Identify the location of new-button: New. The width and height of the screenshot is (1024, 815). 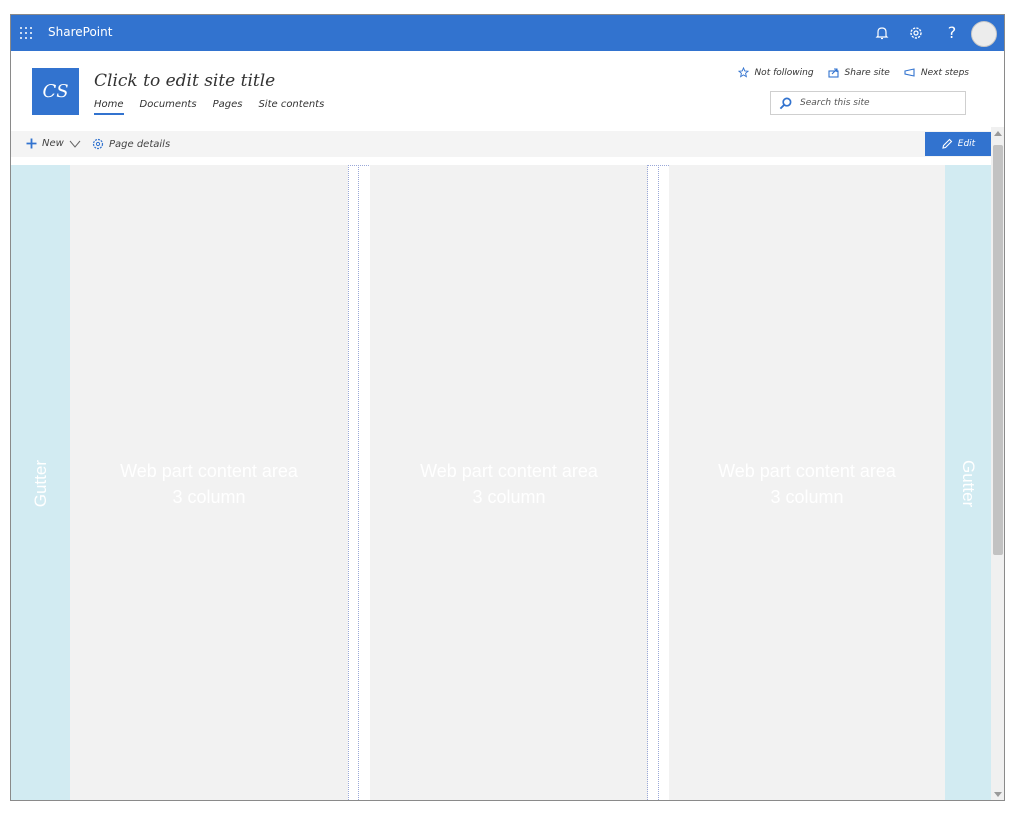
(53, 143).